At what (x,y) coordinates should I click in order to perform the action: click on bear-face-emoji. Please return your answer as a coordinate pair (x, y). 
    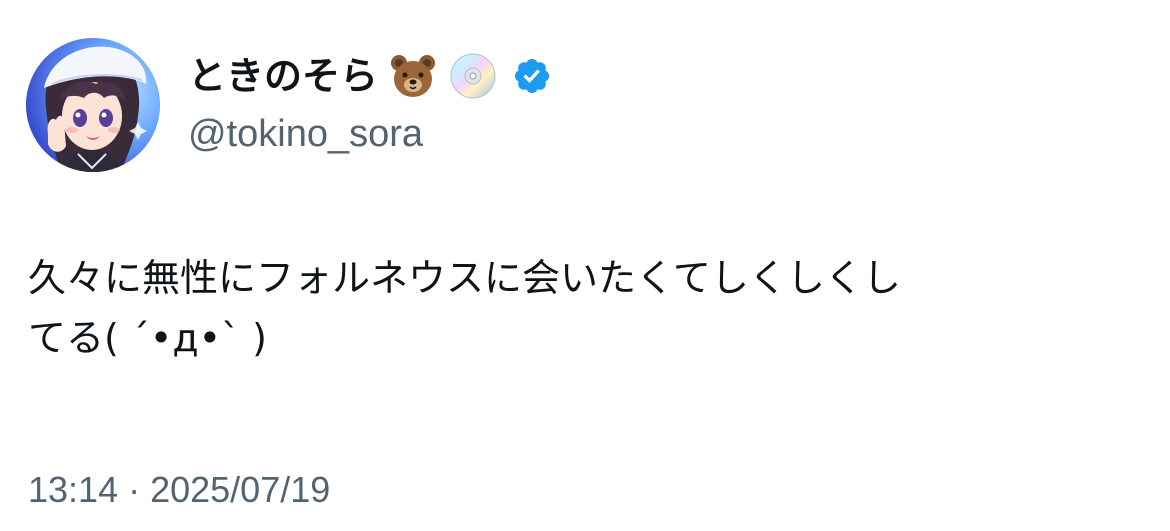
    Looking at the image, I should click on (413, 76).